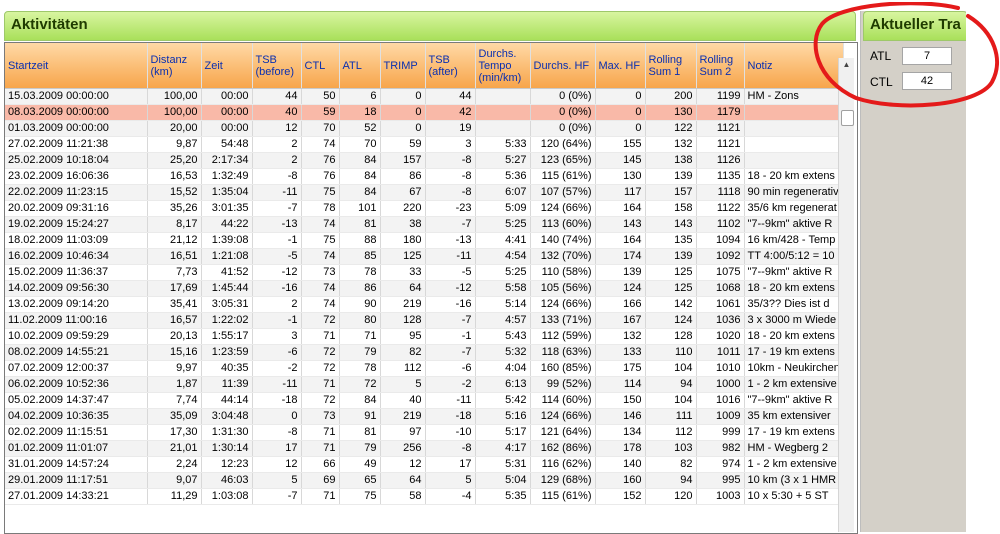 Image resolution: width=1000 pixels, height=534 pixels. What do you see at coordinates (360, 384) in the screenshot?
I see `table-cell: 72` at bounding box center [360, 384].